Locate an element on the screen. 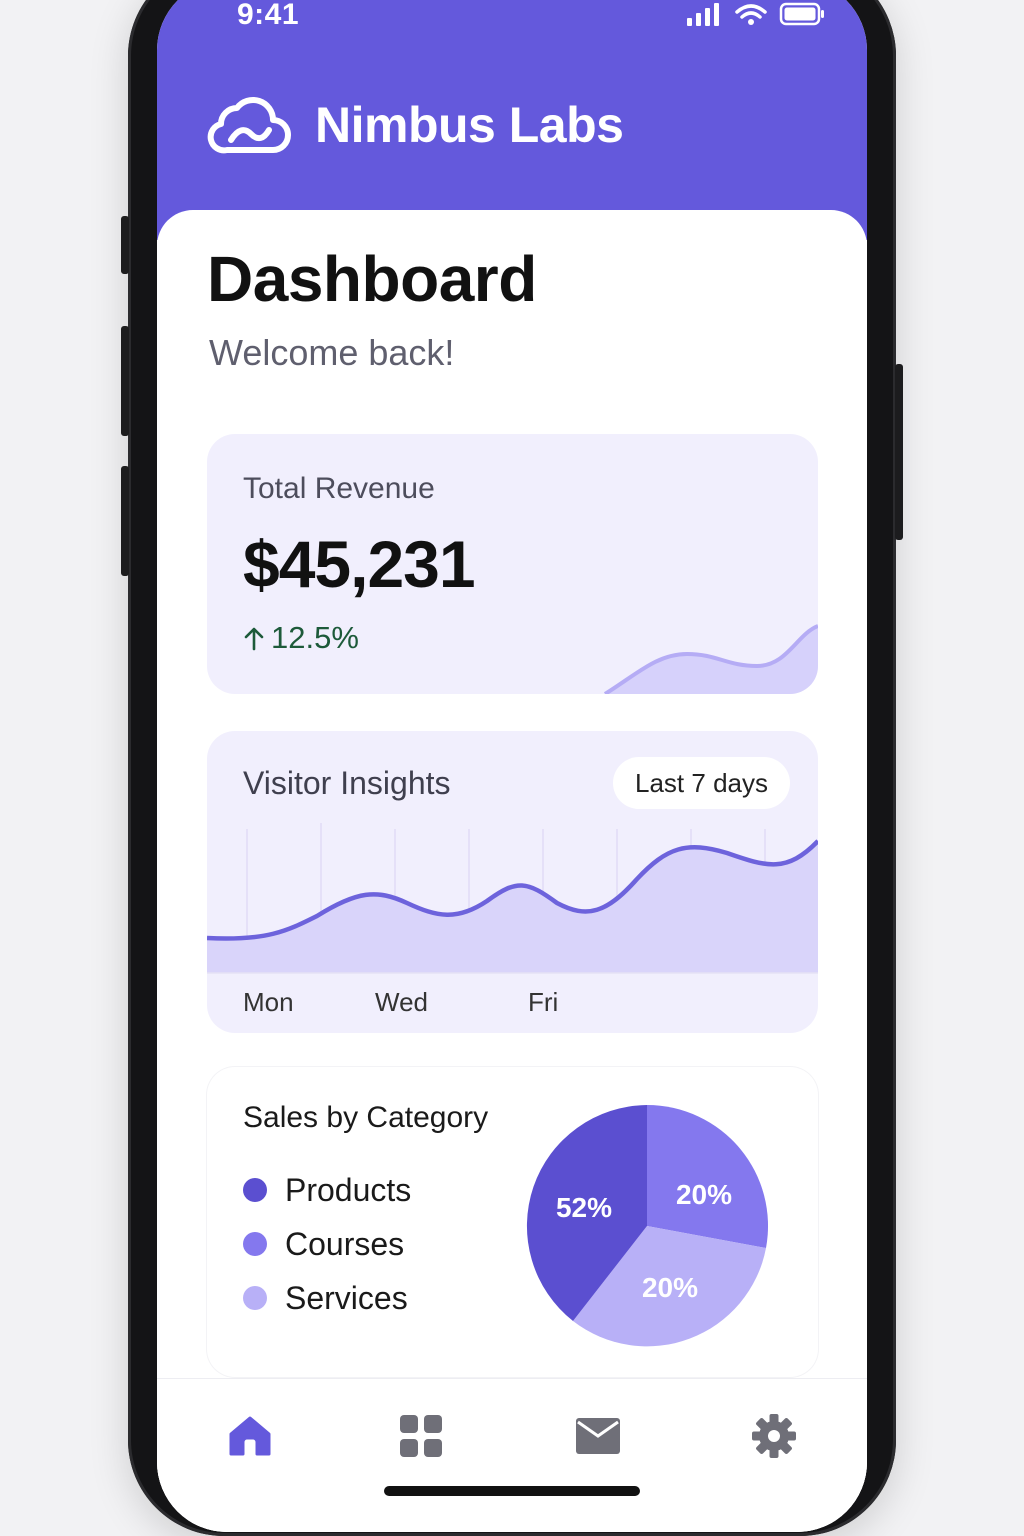 This screenshot has width=1024, height=1536. revenue-card: Total Revenue $45,231 12.5% is located at coordinates (512, 564).